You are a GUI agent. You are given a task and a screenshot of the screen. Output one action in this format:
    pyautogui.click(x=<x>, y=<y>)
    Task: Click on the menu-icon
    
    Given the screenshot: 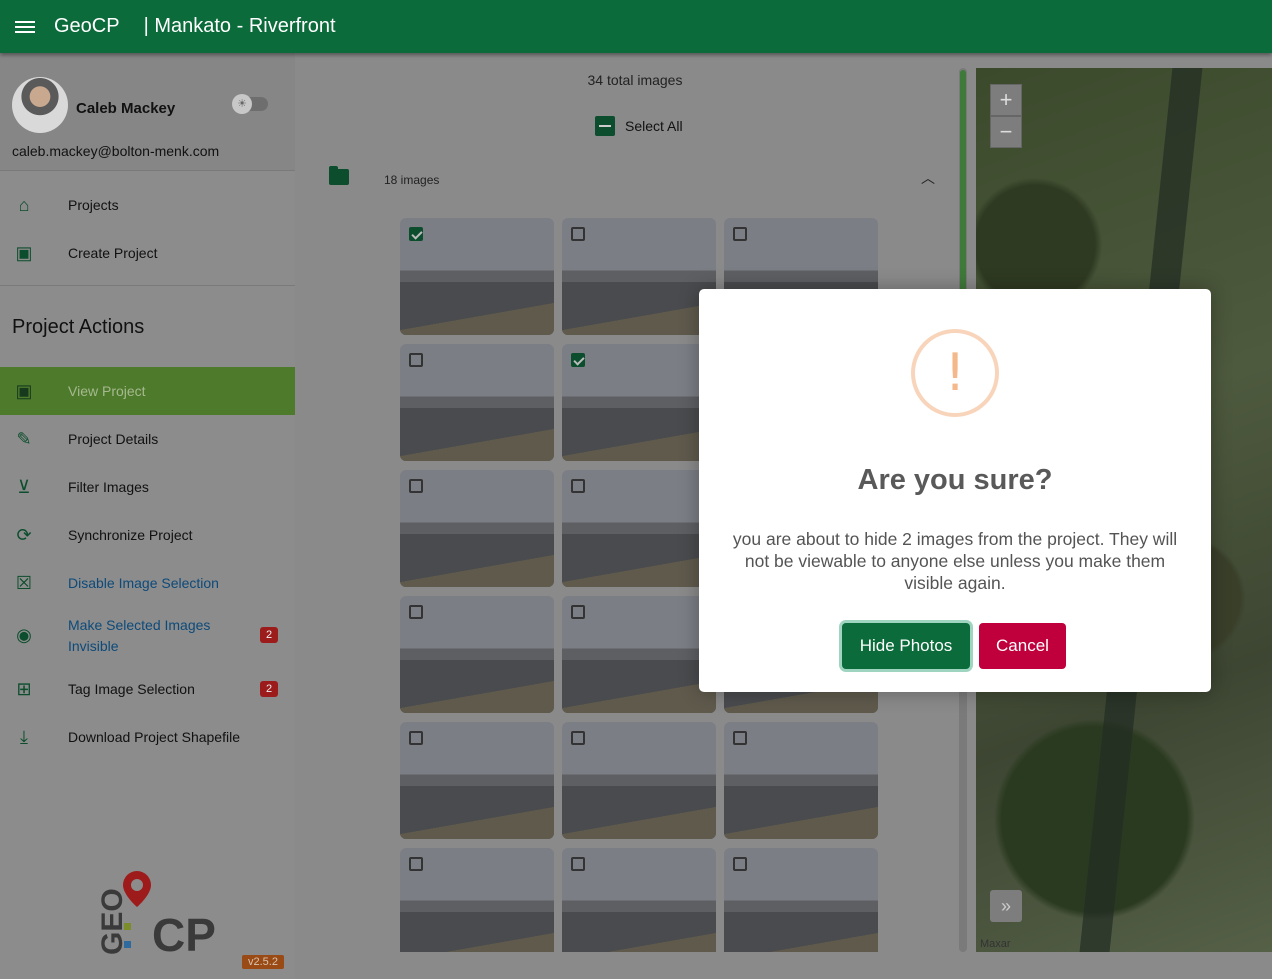 What is the action you would take?
    pyautogui.click(x=25, y=27)
    